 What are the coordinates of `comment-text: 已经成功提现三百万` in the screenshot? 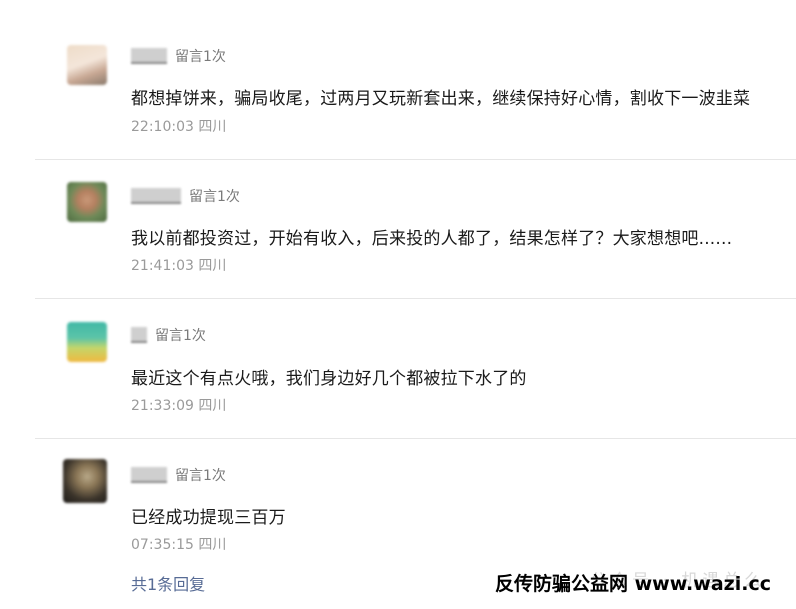 It's located at (208, 518).